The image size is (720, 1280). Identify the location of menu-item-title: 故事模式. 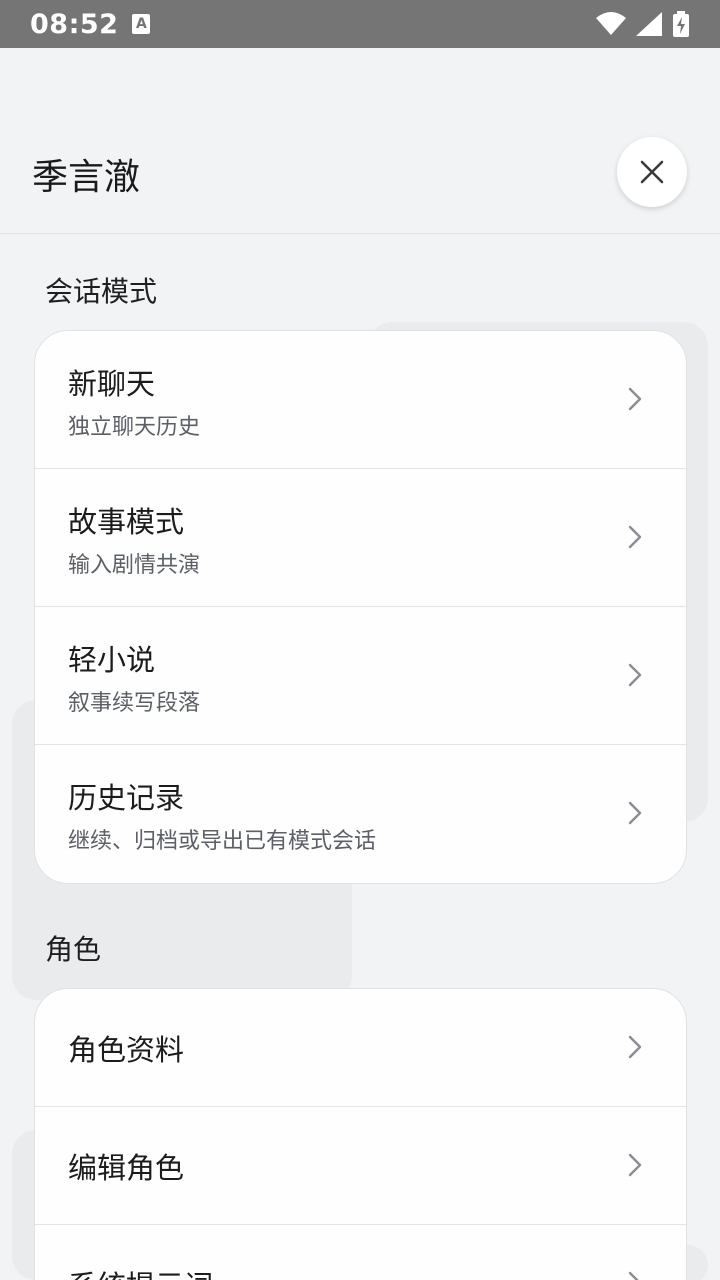
(126, 522).